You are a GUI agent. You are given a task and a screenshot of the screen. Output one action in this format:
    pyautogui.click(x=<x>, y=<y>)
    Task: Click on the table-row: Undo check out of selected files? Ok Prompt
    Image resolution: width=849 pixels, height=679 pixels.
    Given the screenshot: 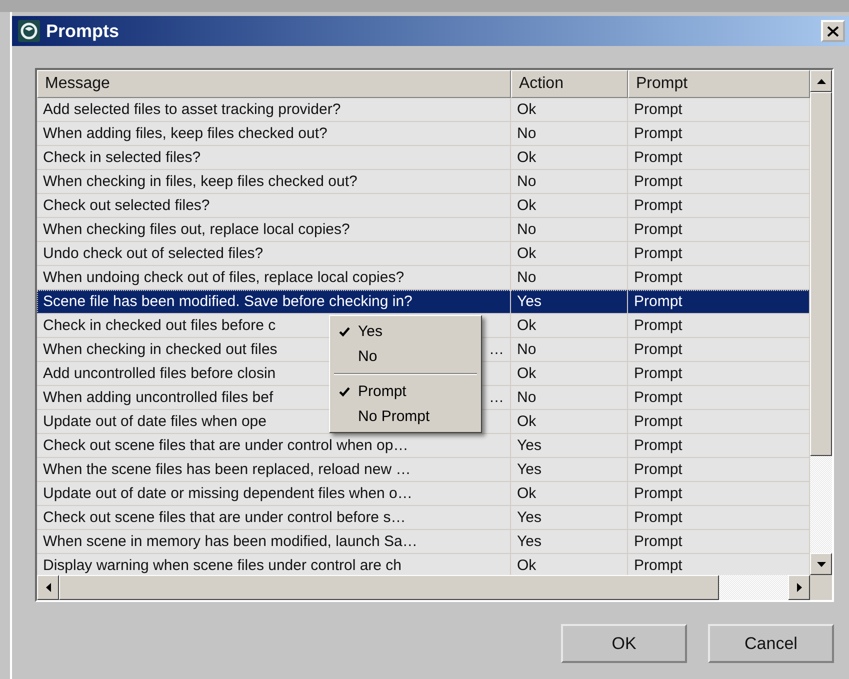 What is the action you would take?
    pyautogui.click(x=423, y=254)
    